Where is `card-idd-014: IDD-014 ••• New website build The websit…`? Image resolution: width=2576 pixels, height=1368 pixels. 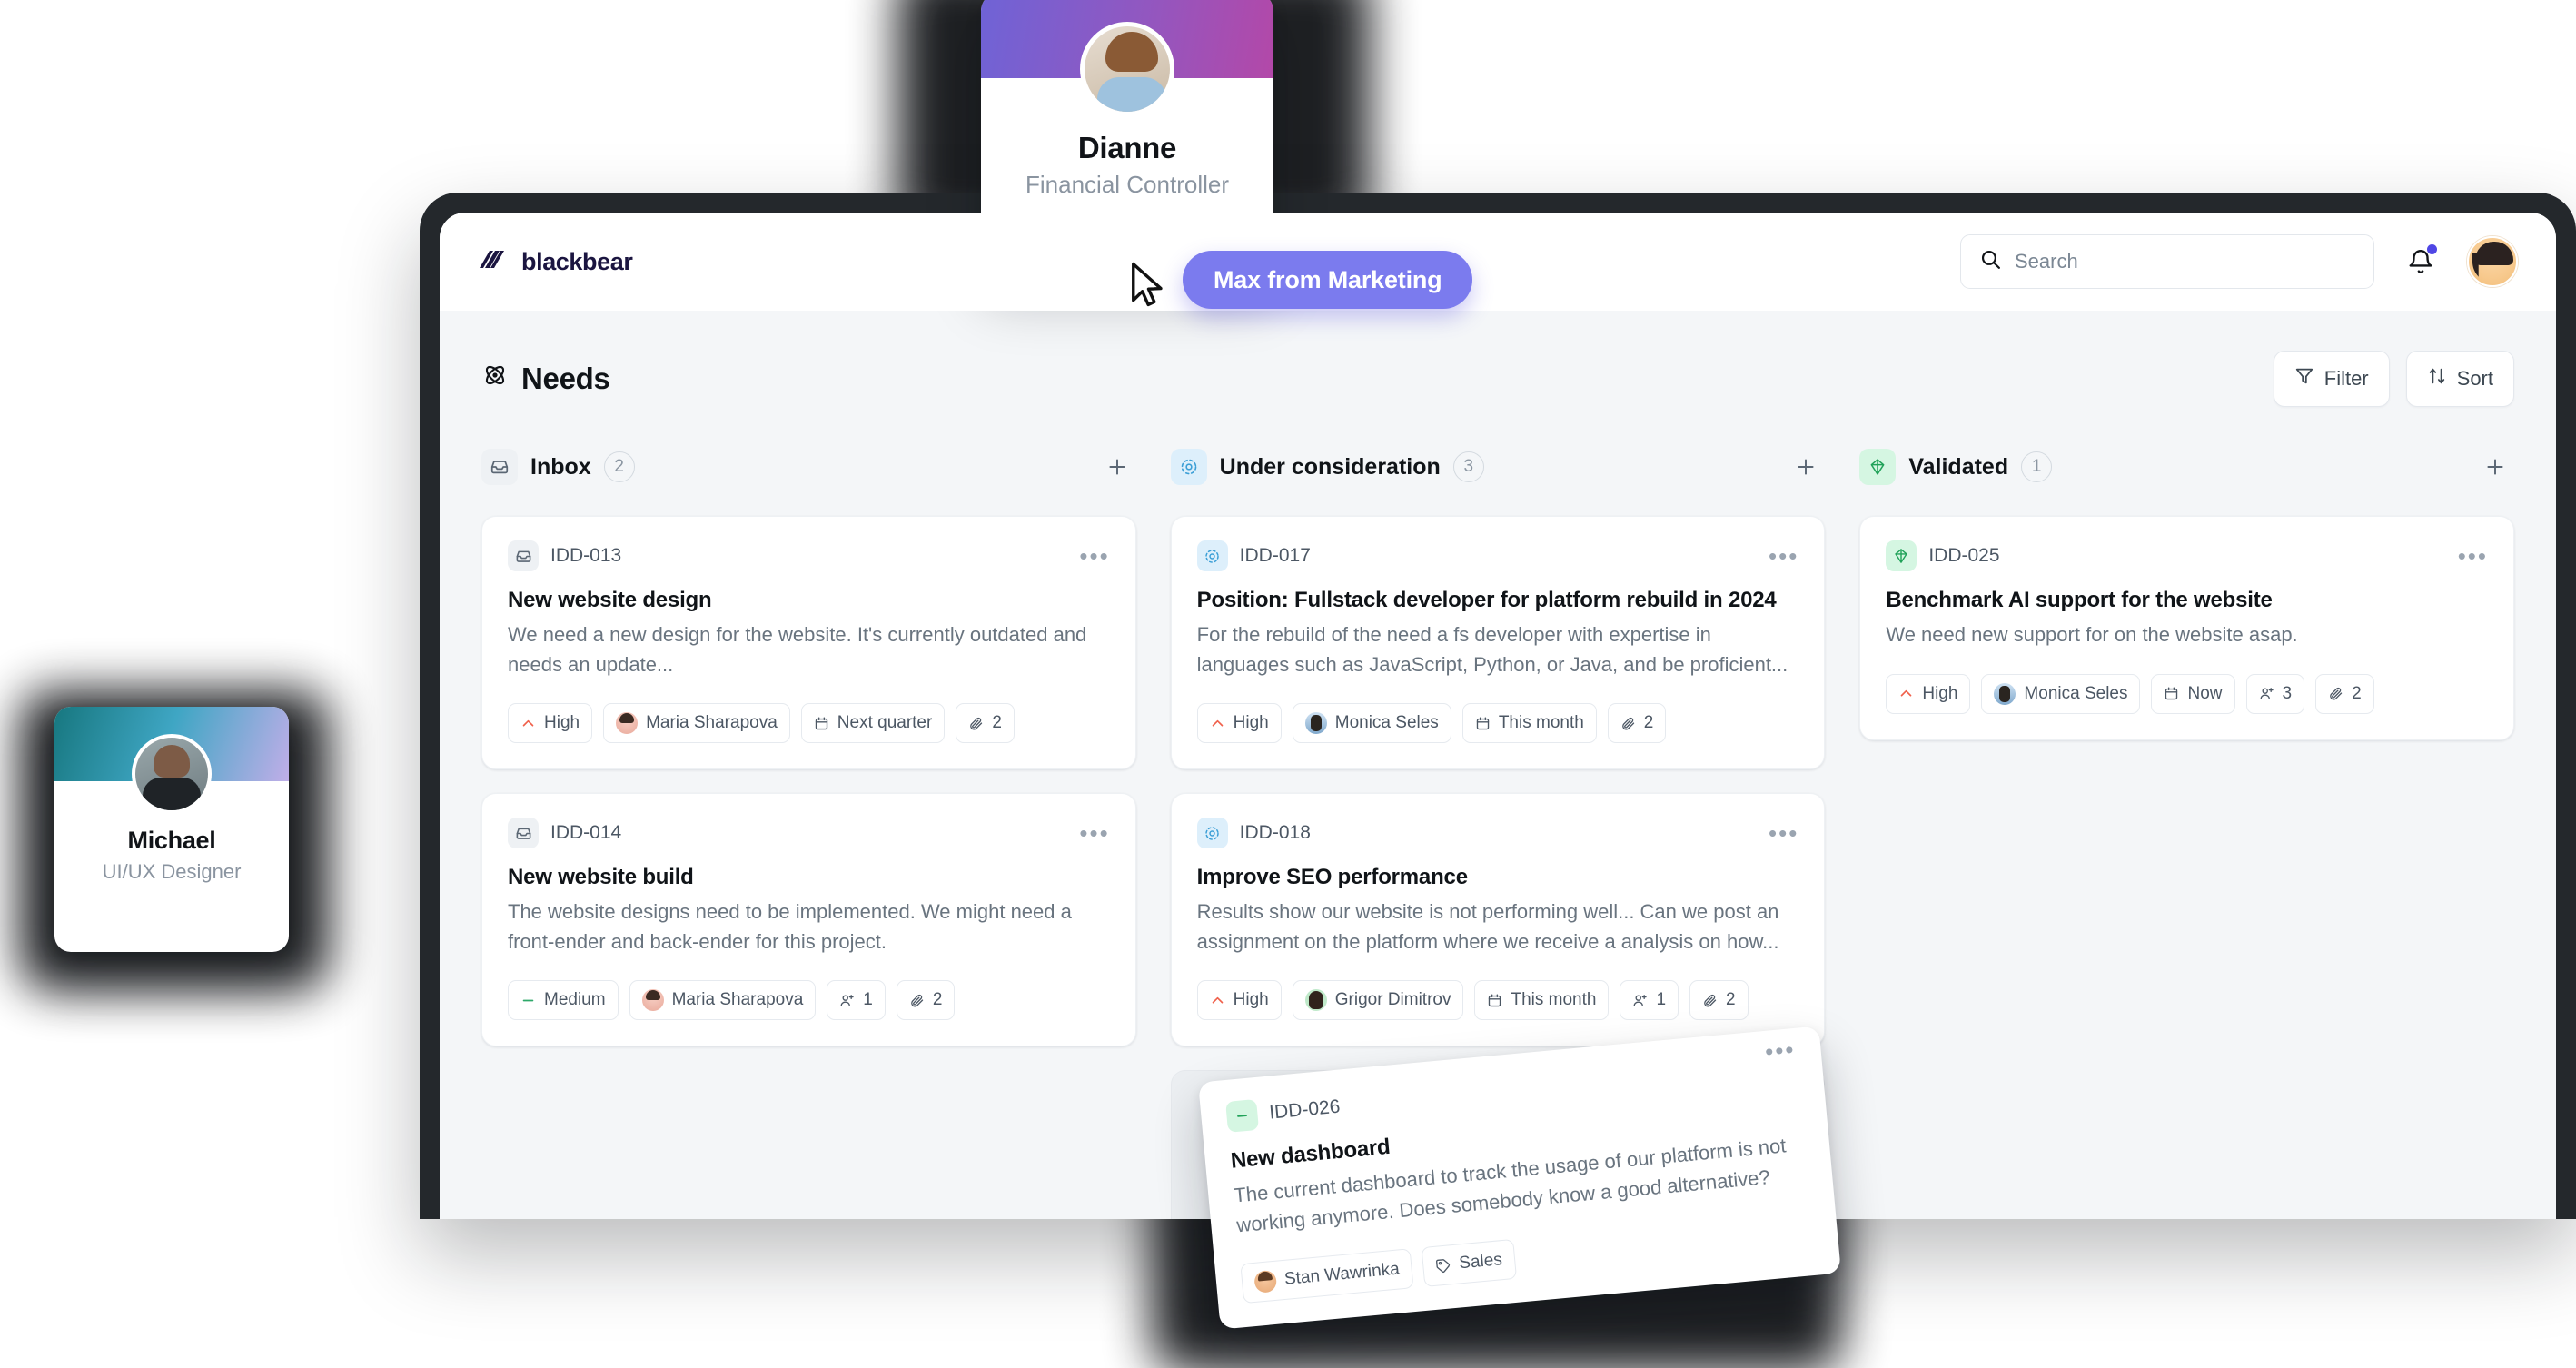
card-idd-014: IDD-014 ••• New website build The websit… is located at coordinates (808, 920).